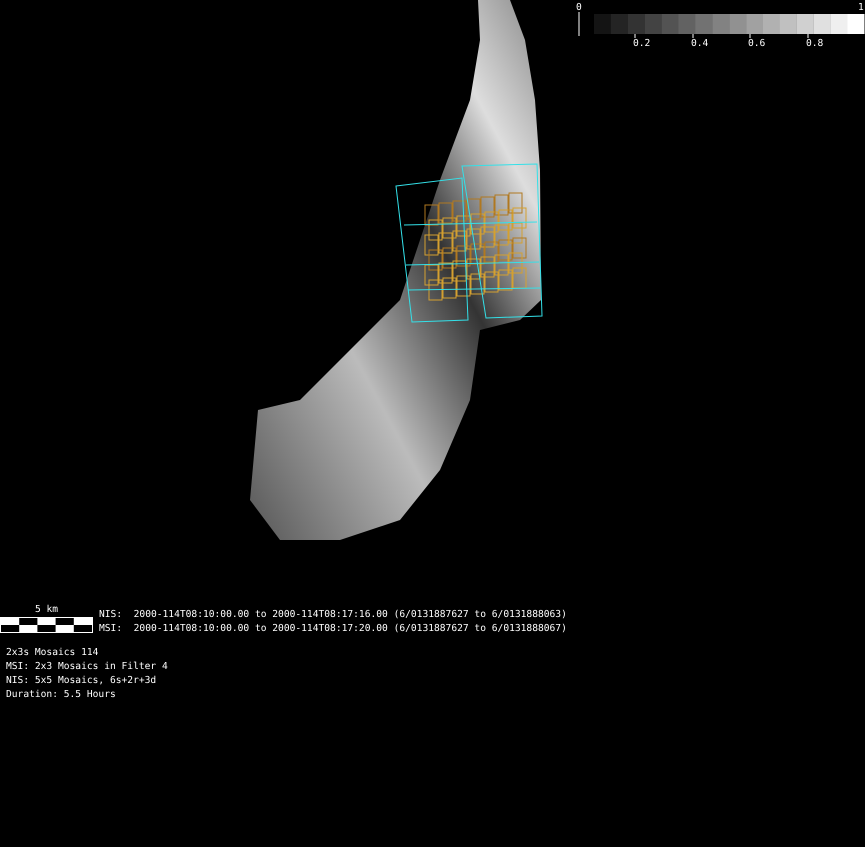 This screenshot has height=847, width=865. What do you see at coordinates (815, 43) in the screenshot?
I see `colorbar-tick-label: 0.8` at bounding box center [815, 43].